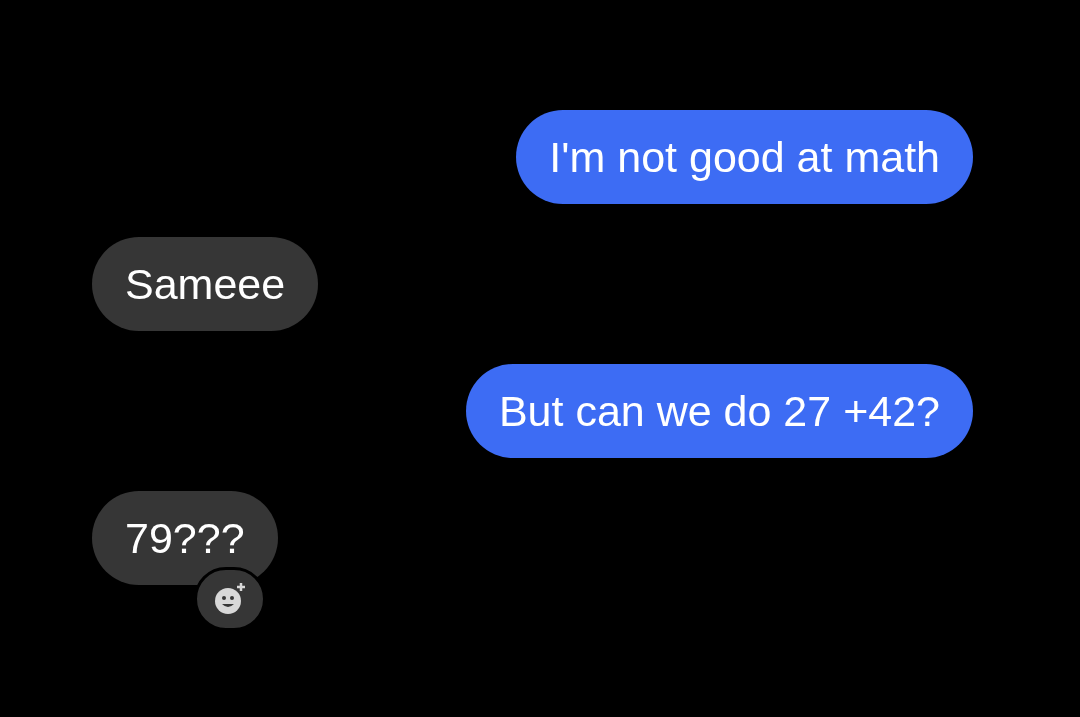  Describe the element at coordinates (185, 538) in the screenshot. I see `message-bubble: 79???` at that location.